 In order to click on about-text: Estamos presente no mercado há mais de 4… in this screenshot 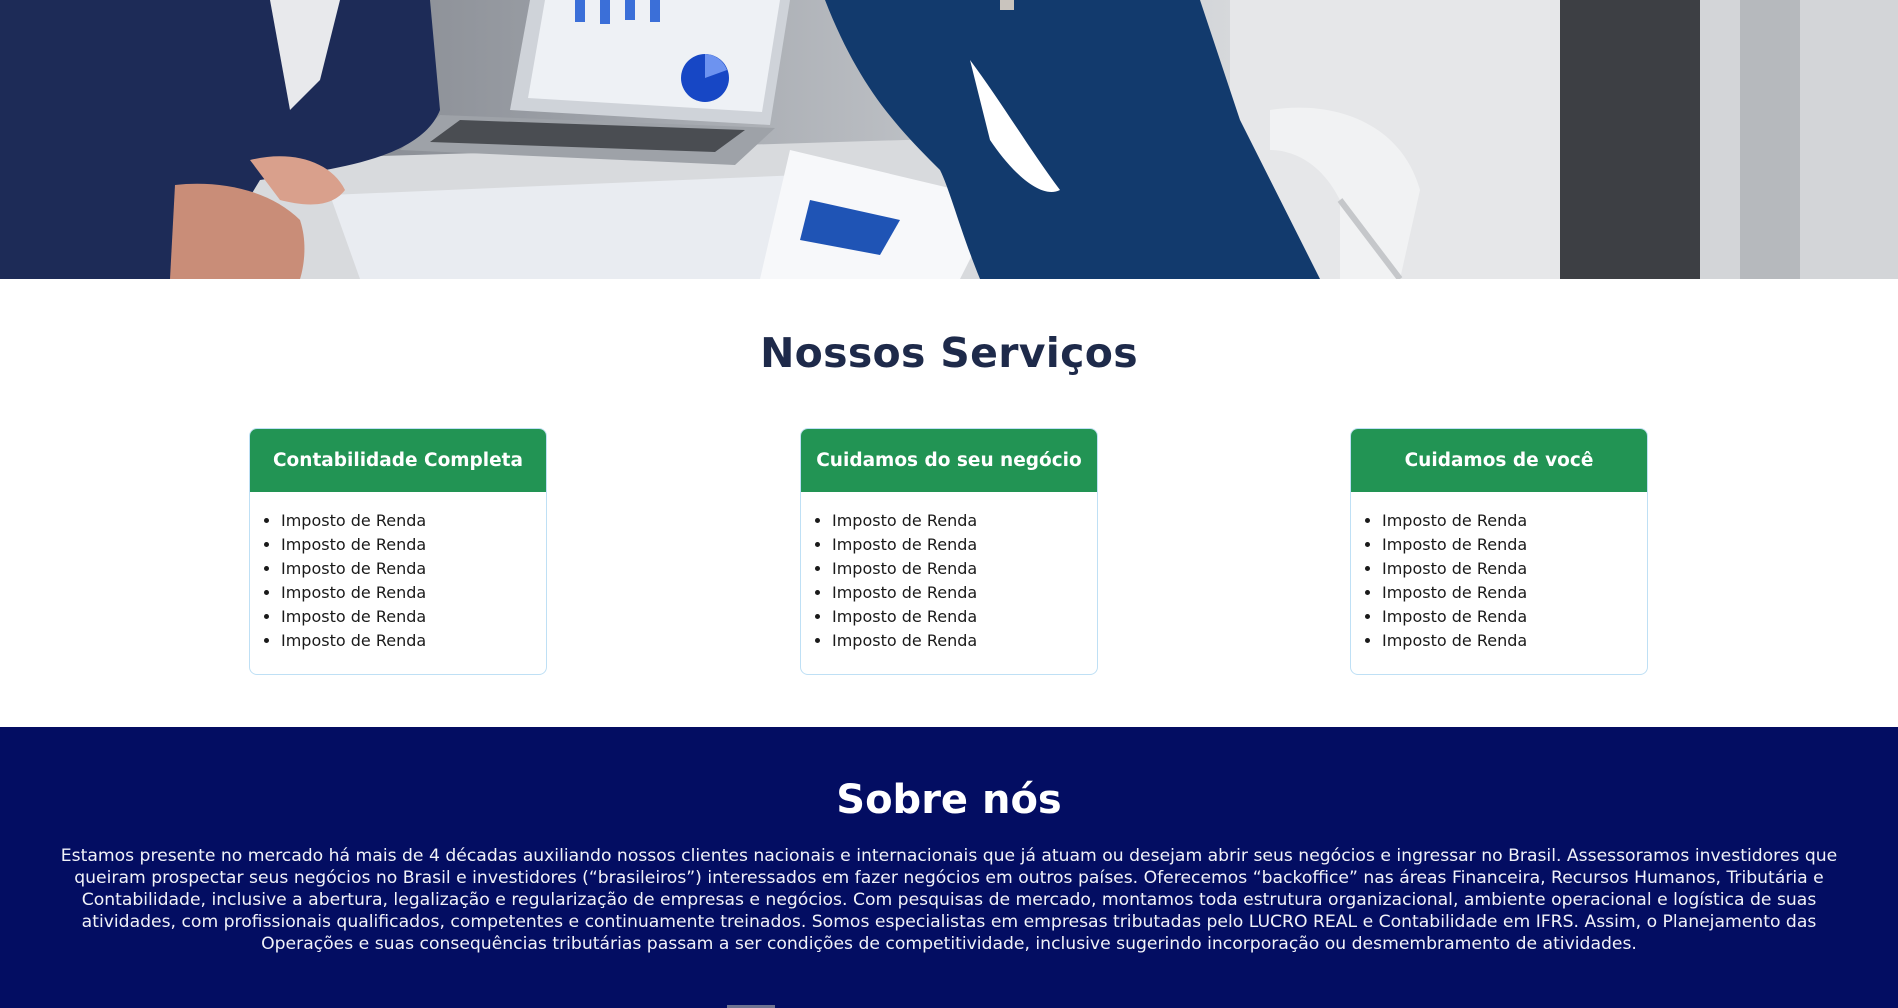, I will do `click(949, 900)`.